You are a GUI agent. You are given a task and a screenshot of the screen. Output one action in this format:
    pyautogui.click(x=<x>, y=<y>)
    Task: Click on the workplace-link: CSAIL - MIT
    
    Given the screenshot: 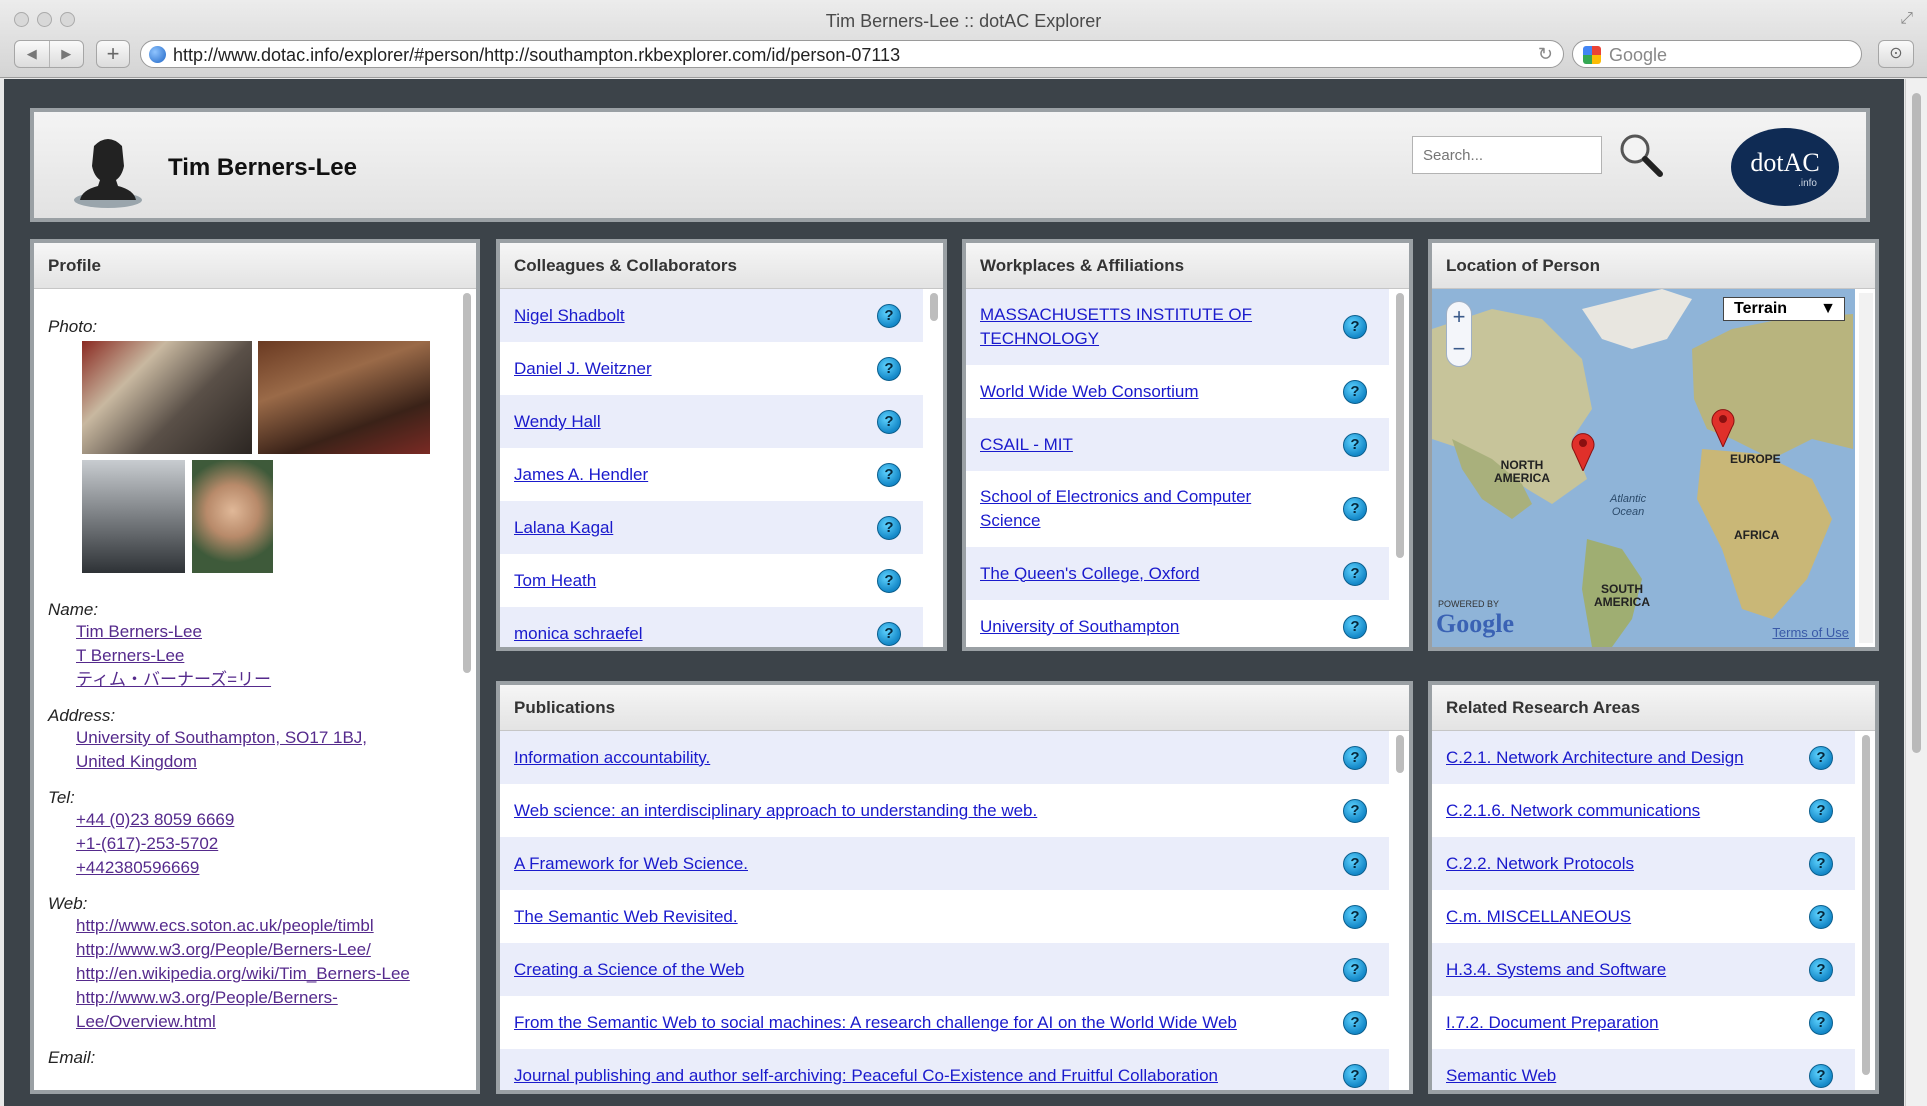 What is the action you would take?
    pyautogui.click(x=1026, y=445)
    